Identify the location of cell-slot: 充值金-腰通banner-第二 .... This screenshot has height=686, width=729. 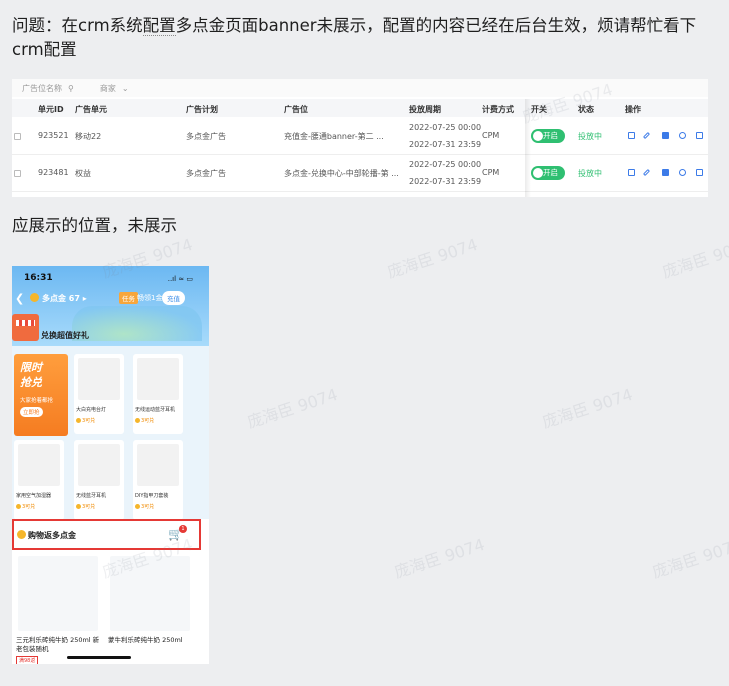
(334, 136).